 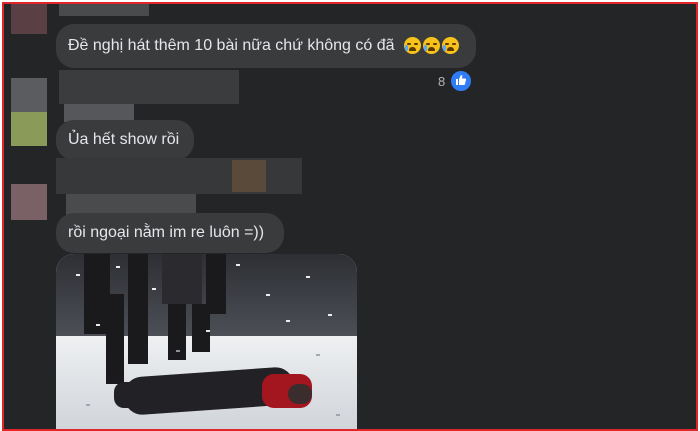 I want to click on like-icon, so click(x=461, y=81).